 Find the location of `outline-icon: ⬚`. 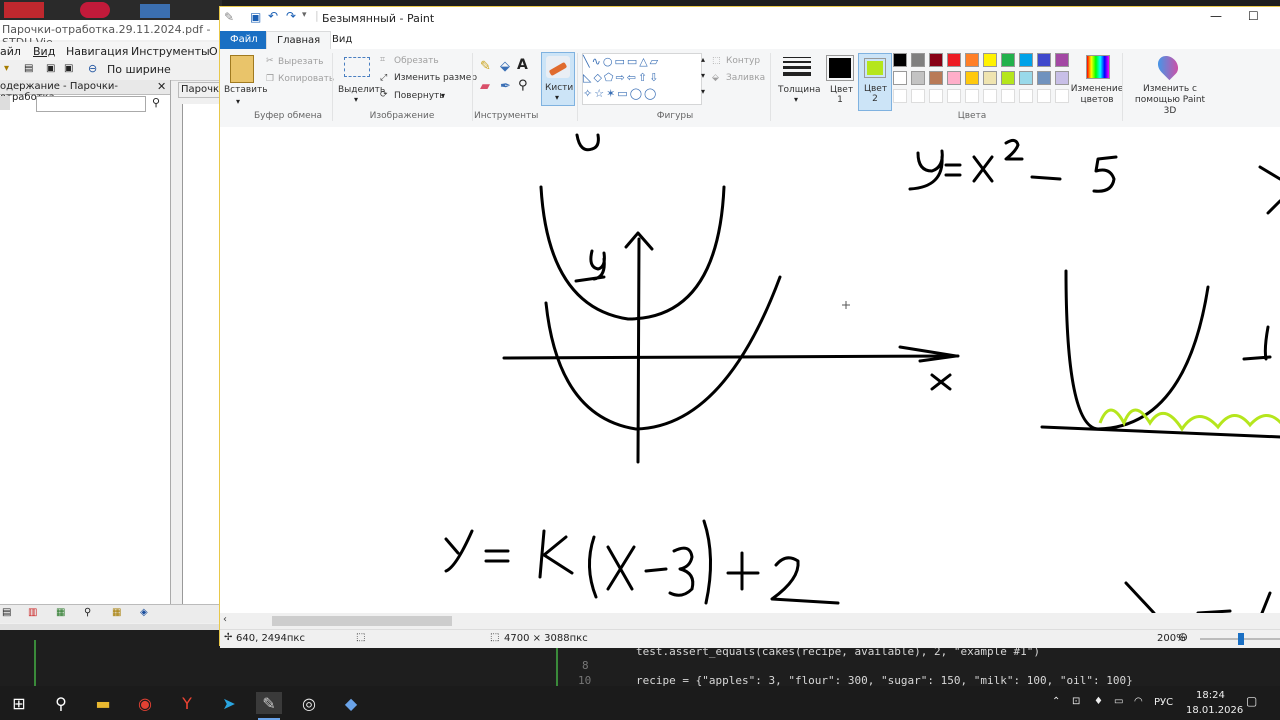

outline-icon: ⬚ is located at coordinates (716, 61).